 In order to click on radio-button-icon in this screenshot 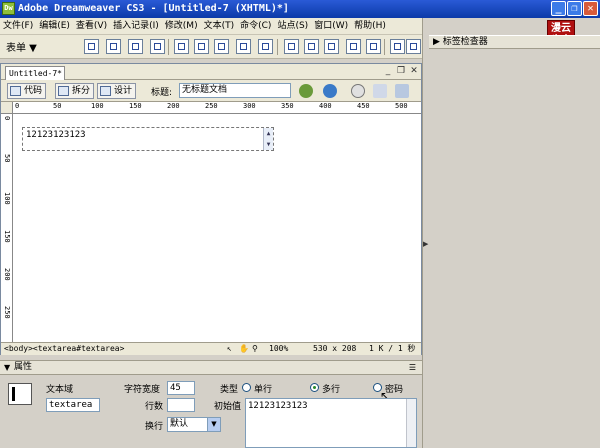, I will do `click(201, 46)`.